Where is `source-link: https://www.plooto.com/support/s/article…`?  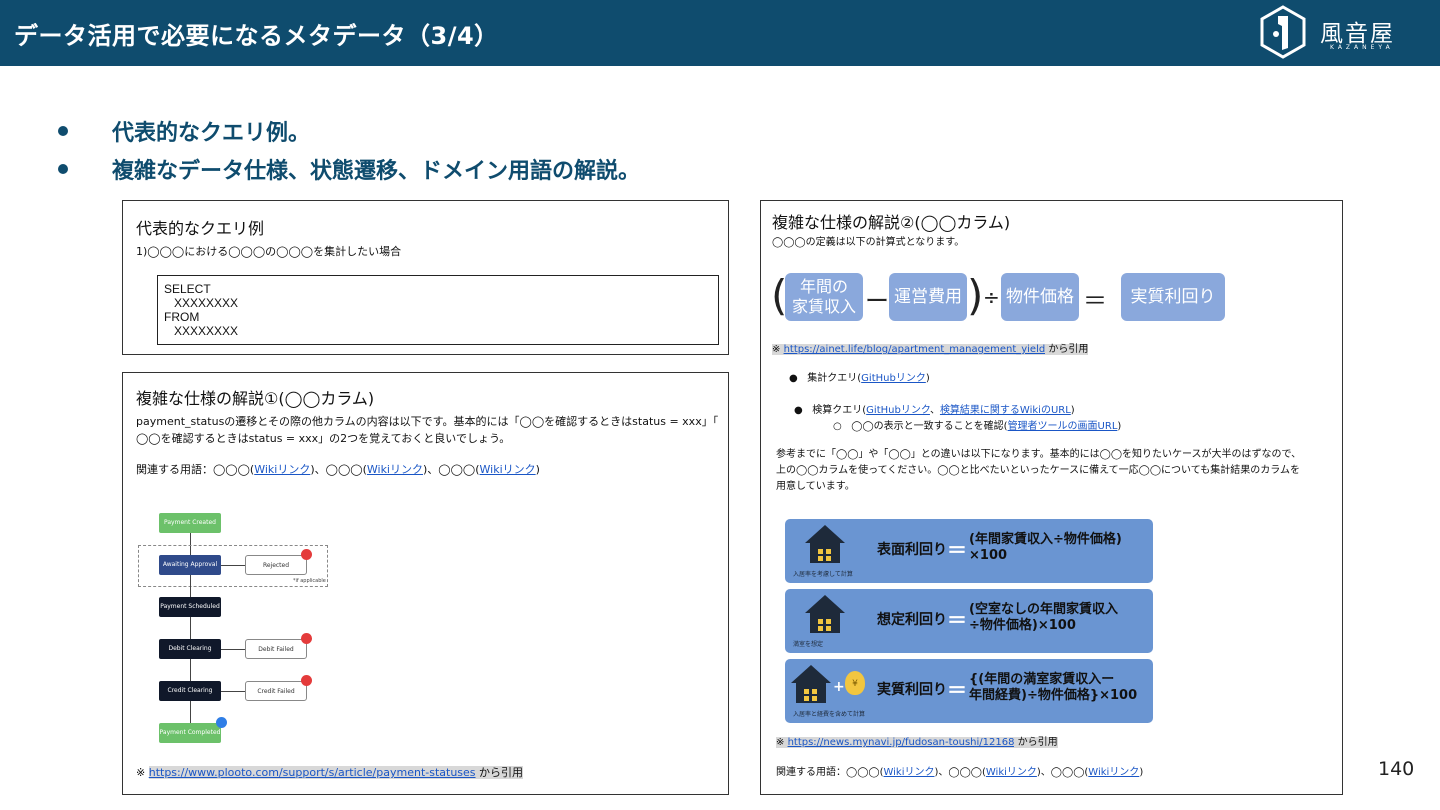
source-link: https://www.plooto.com/support/s/article… is located at coordinates (312, 772).